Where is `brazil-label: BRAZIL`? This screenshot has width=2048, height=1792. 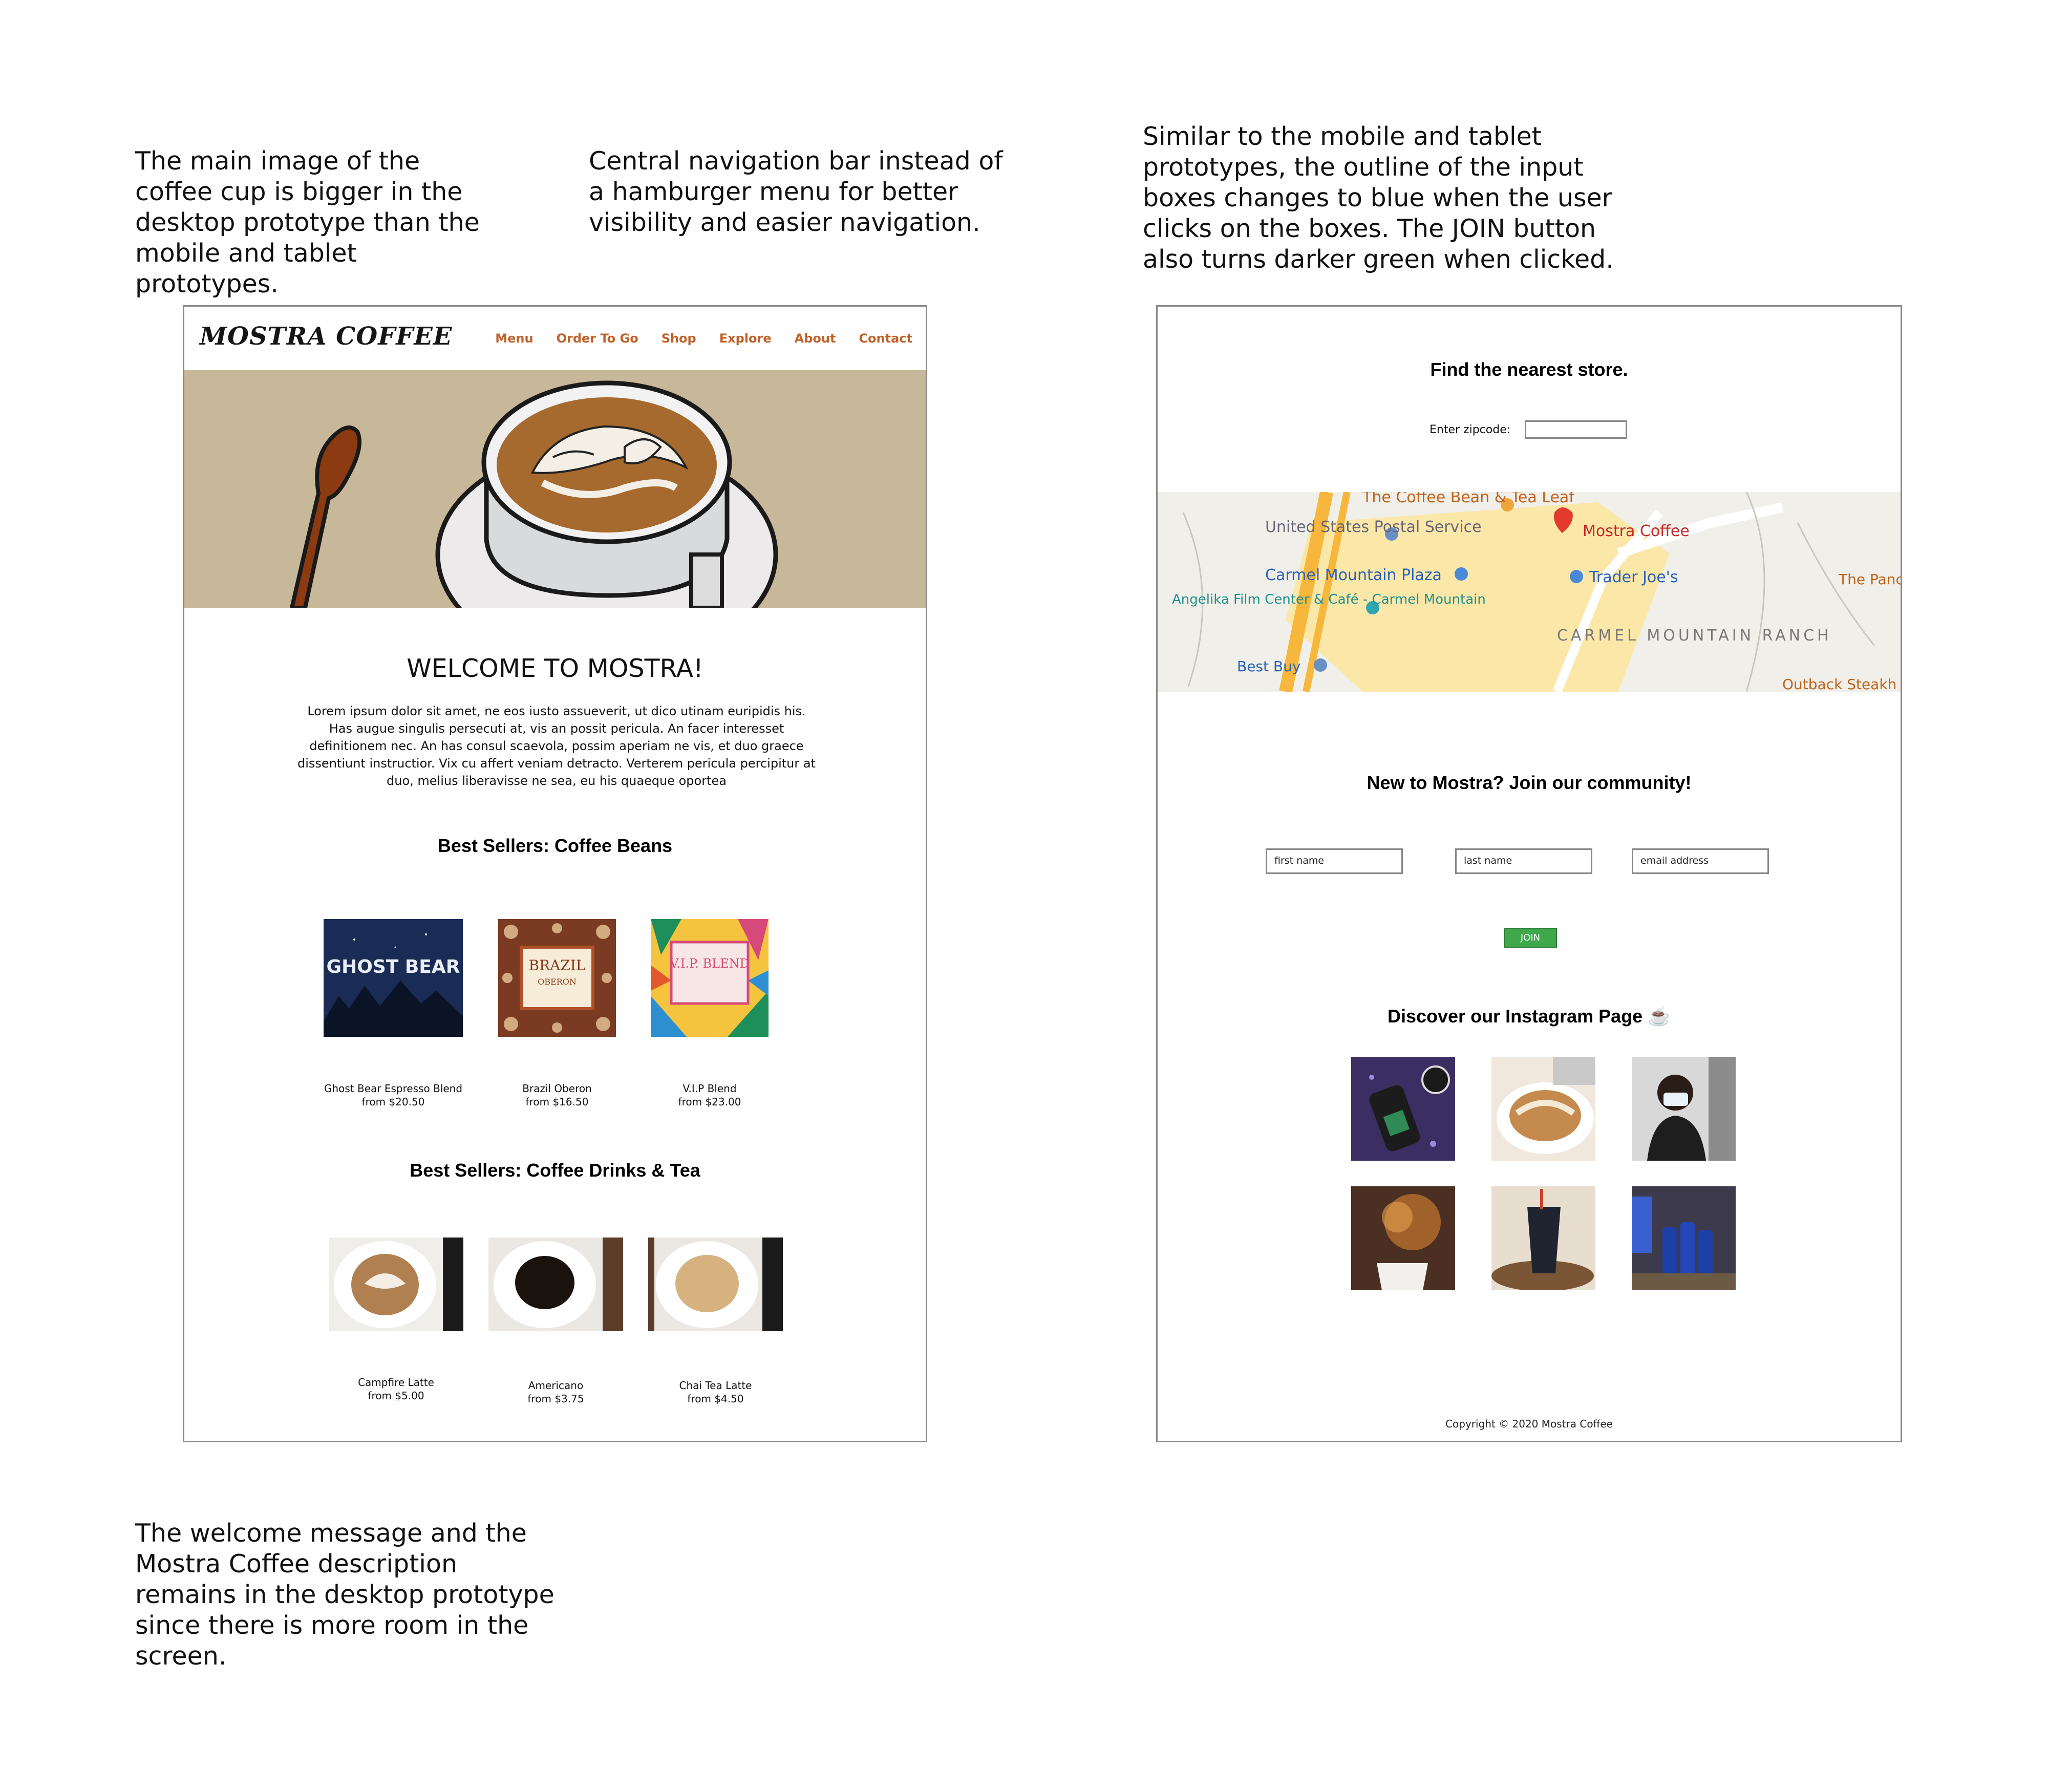 brazil-label: BRAZIL is located at coordinates (557, 965).